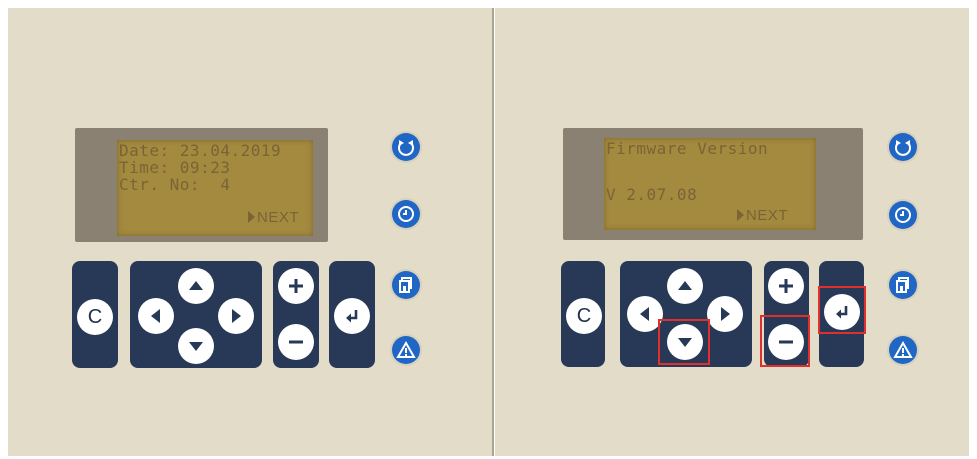  I want to click on lcd-line-blank, so click(711, 165).